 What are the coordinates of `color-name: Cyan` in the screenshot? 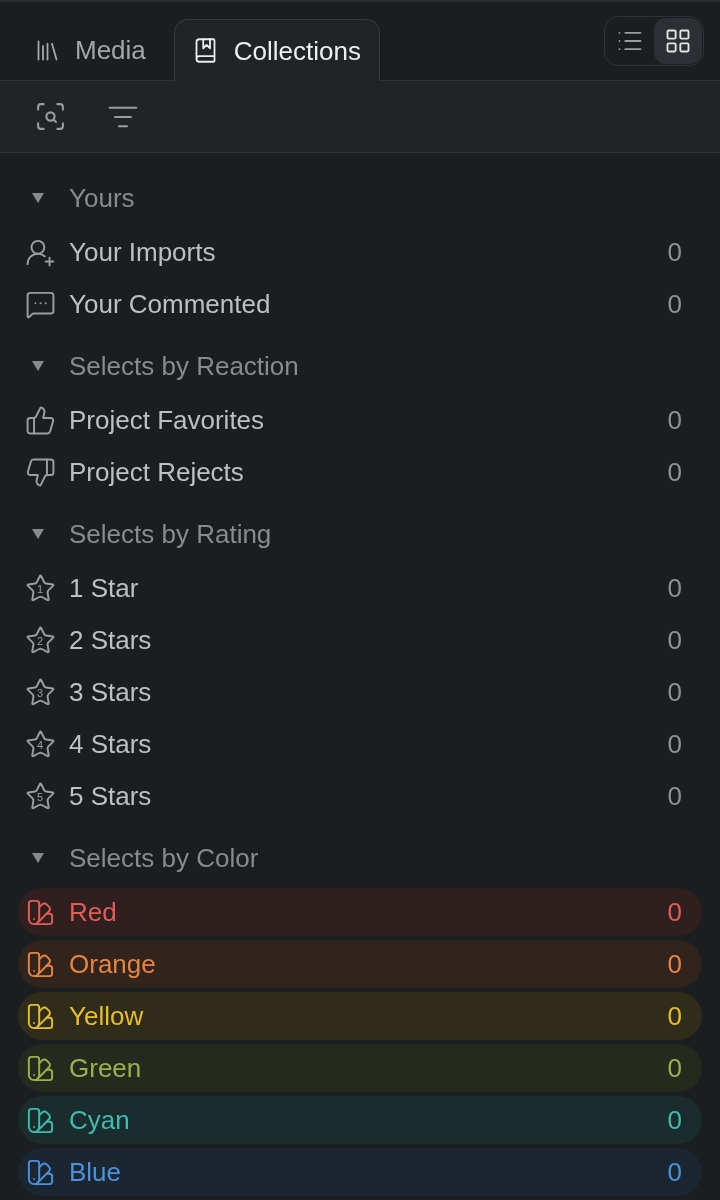 It's located at (99, 1120).